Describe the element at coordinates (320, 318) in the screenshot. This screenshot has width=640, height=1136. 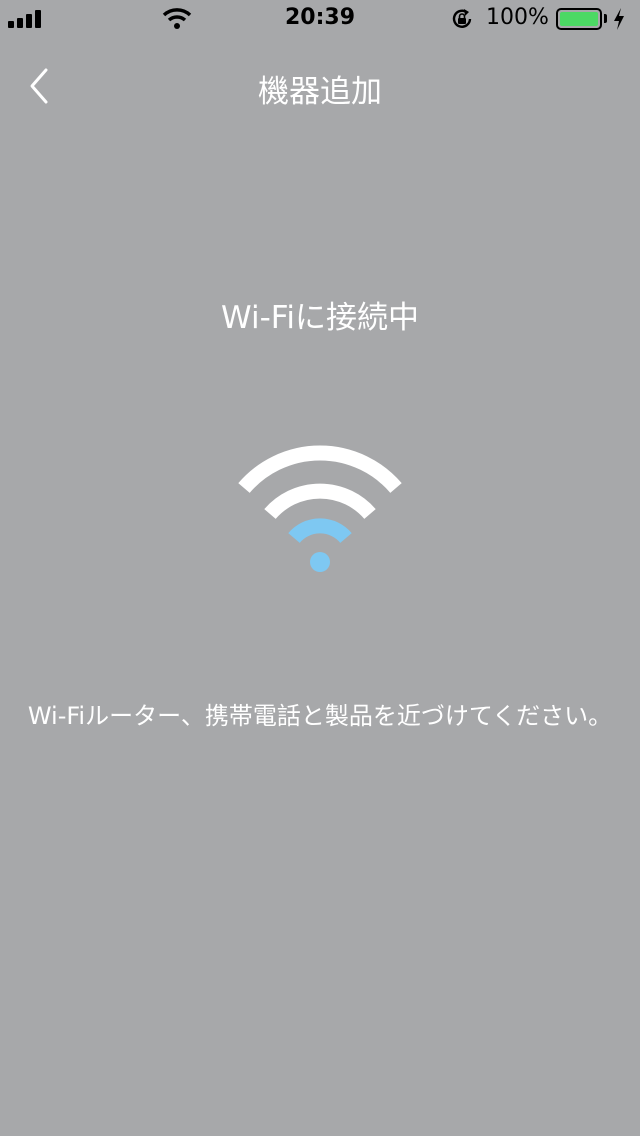
I see `connecting-heading: Wi-Fiに接続中` at that location.